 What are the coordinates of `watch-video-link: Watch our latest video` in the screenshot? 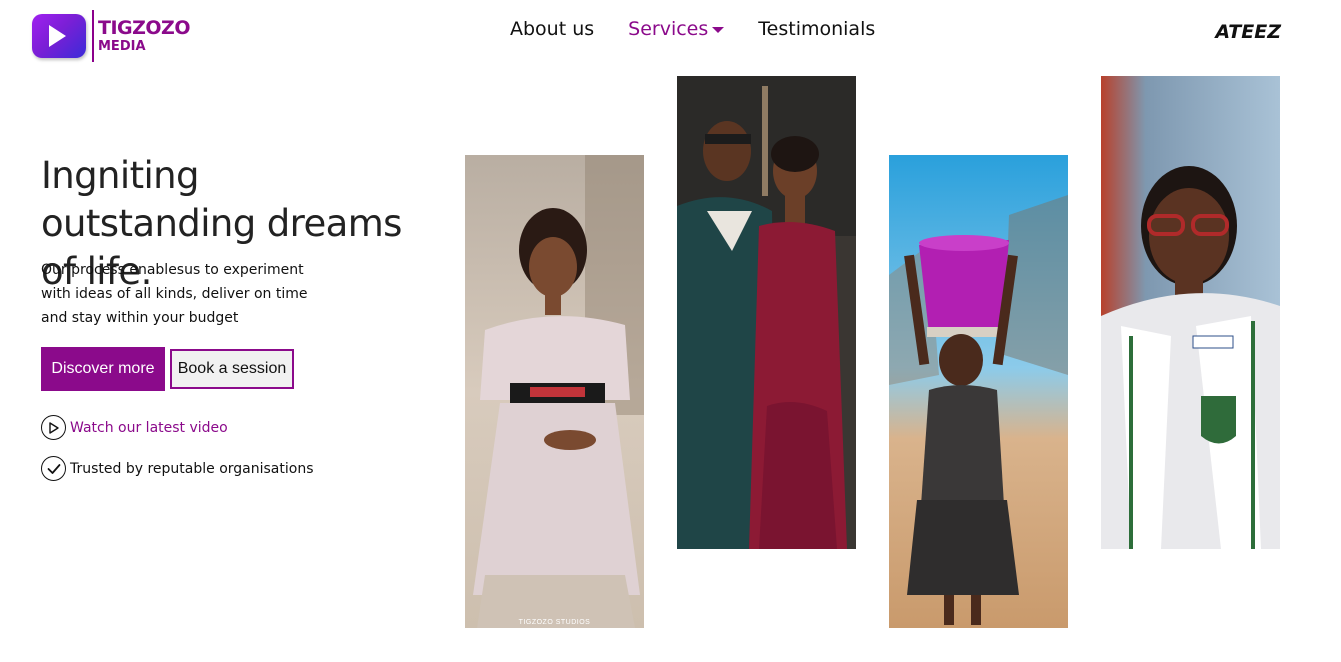 It's located at (134, 427).